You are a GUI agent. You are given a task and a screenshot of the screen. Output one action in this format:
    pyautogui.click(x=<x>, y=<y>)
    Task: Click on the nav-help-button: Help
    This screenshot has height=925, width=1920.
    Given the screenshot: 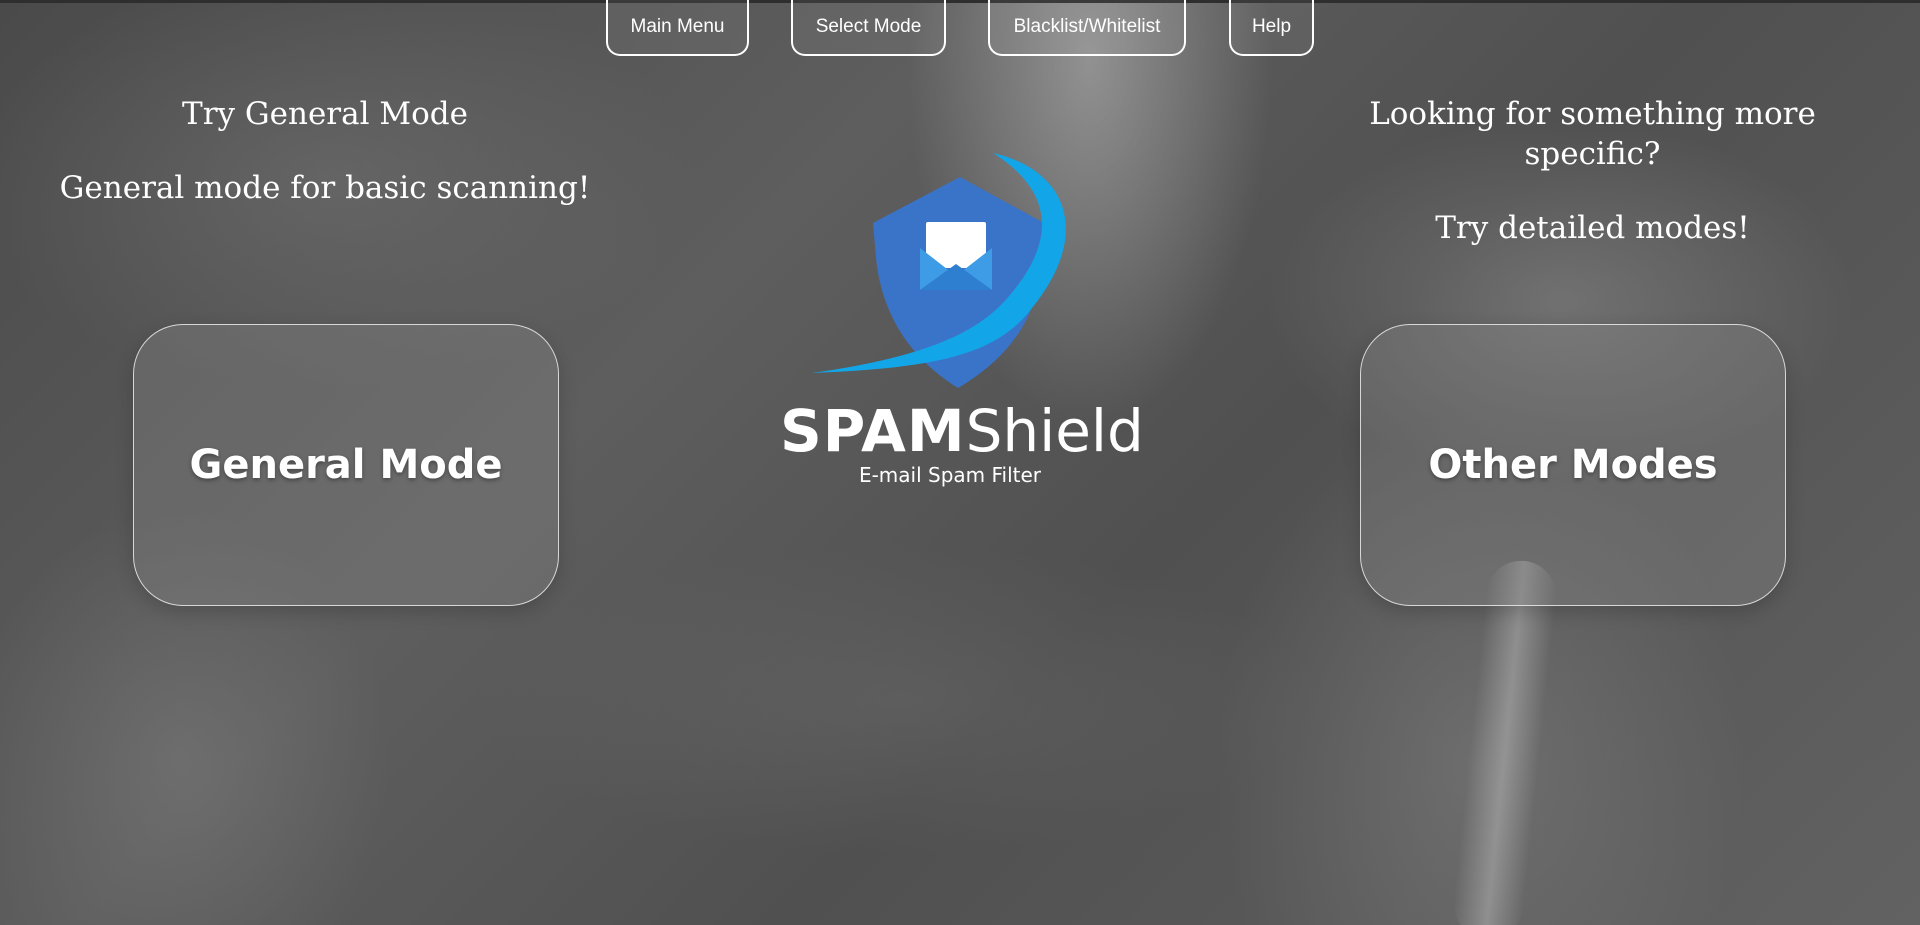 What is the action you would take?
    pyautogui.click(x=1271, y=28)
    